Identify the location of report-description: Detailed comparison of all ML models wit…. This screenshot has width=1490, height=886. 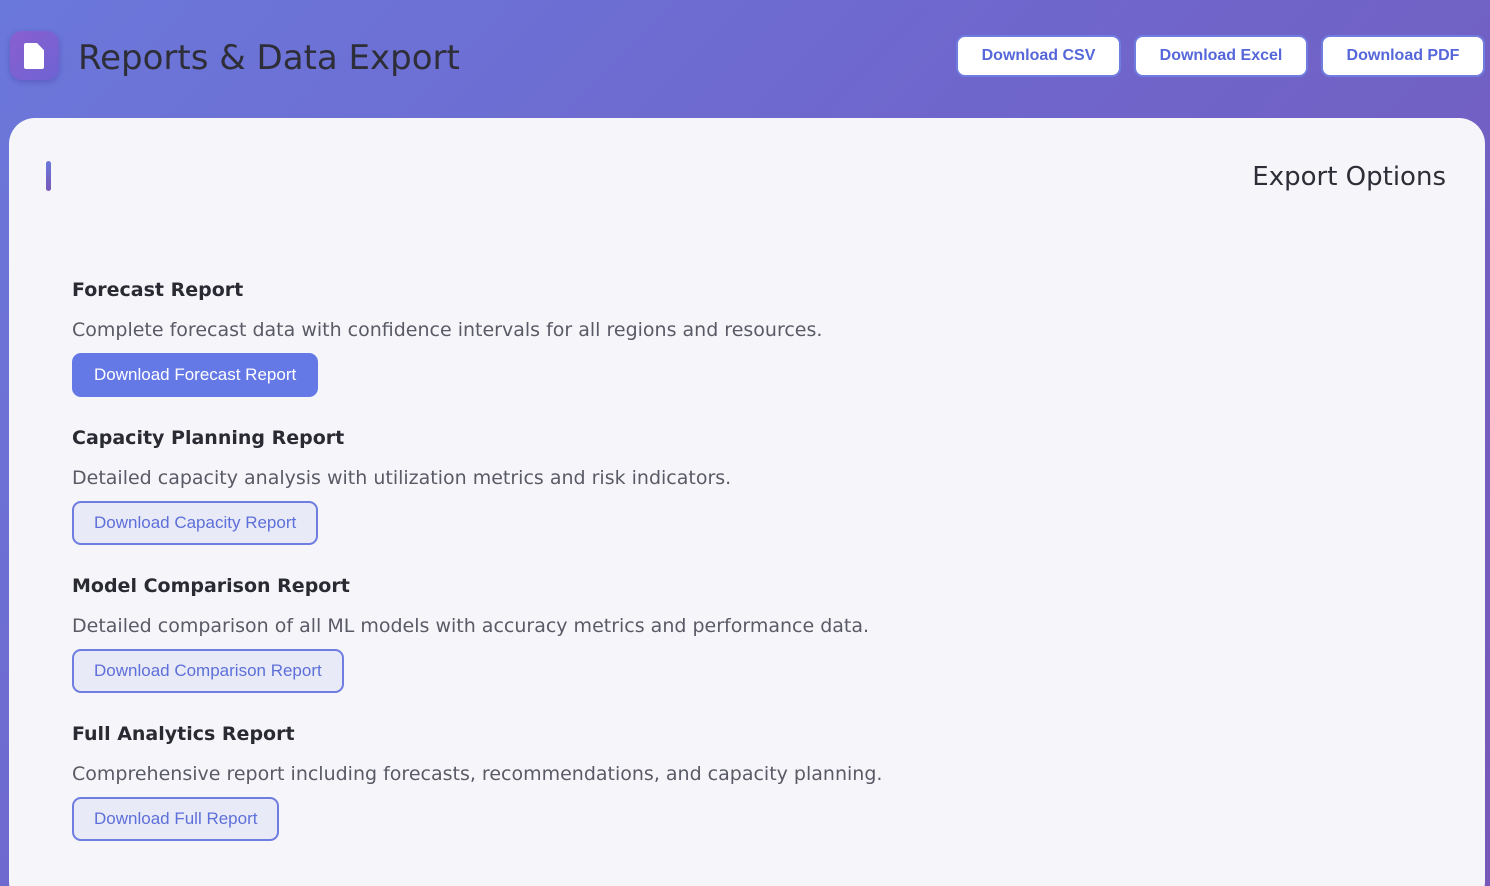
(471, 626).